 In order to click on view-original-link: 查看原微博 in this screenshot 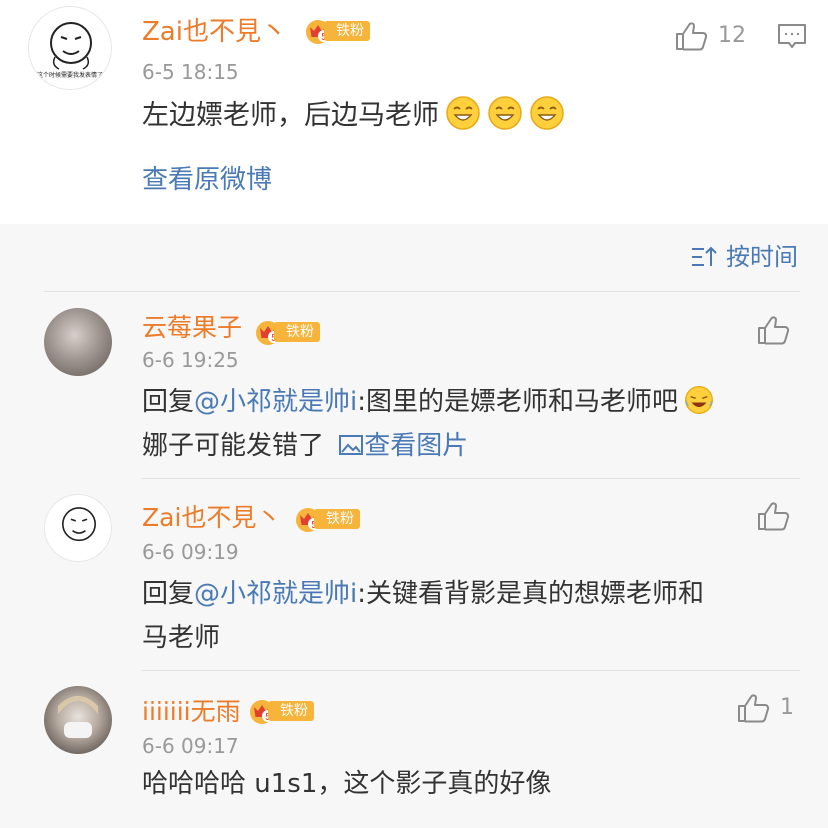, I will do `click(207, 180)`.